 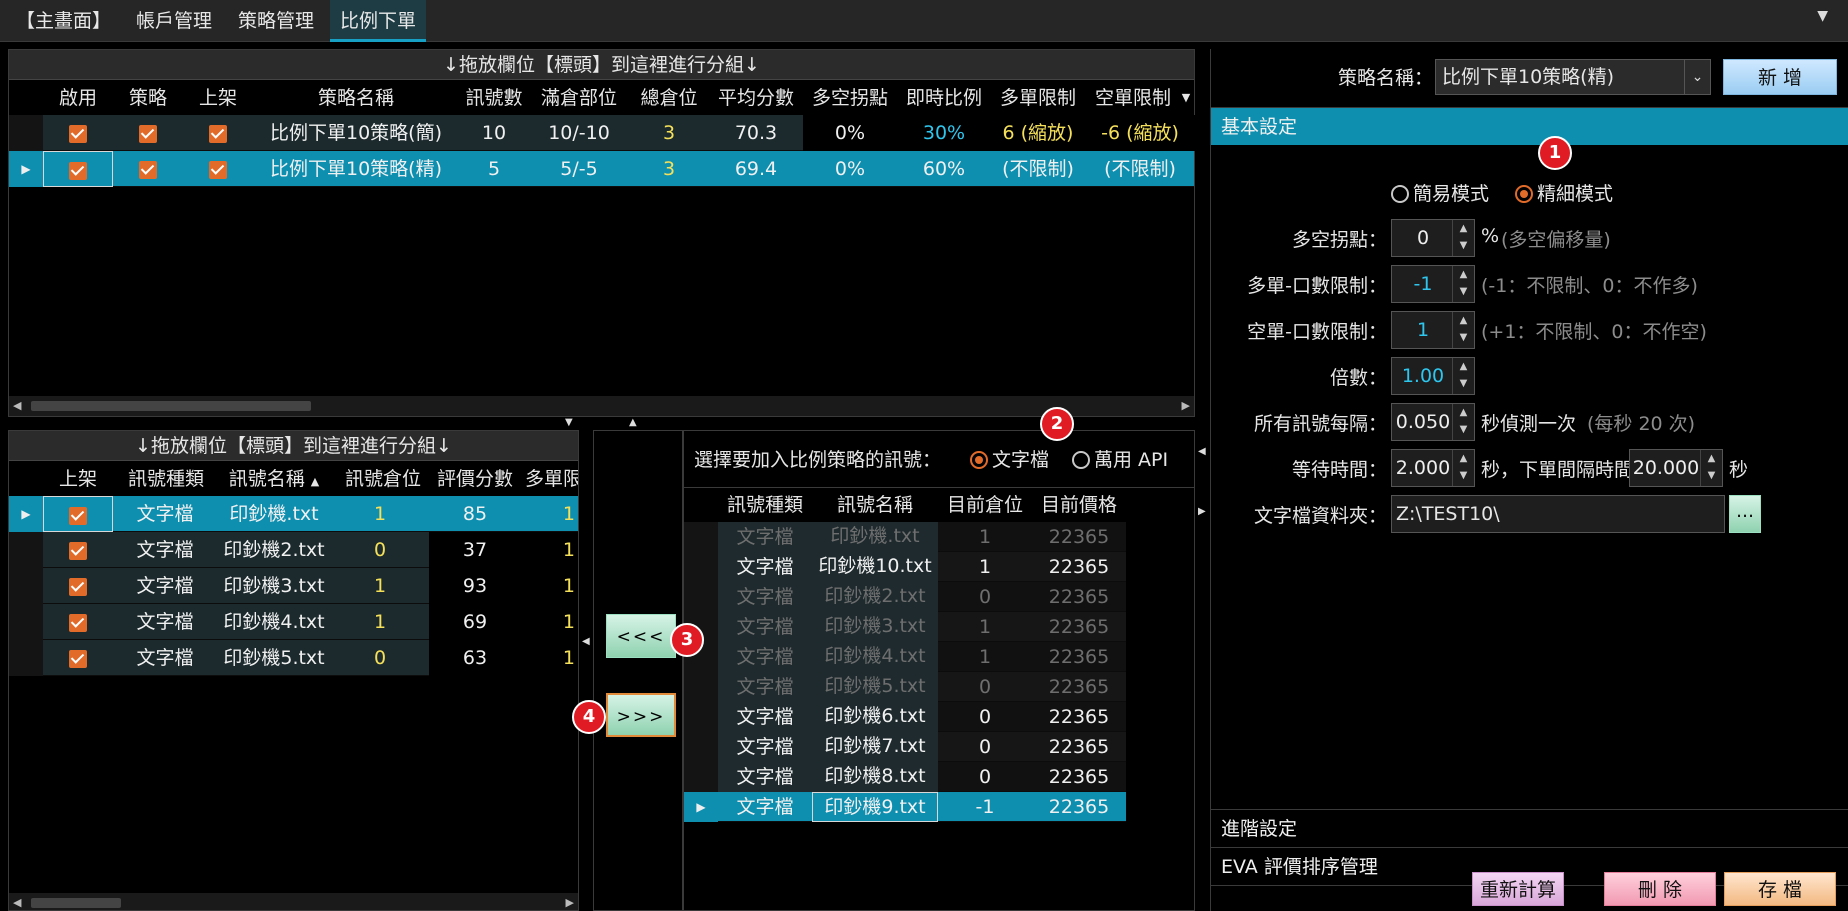 I want to click on col-pivot: 多空拐點, so click(x=850, y=98).